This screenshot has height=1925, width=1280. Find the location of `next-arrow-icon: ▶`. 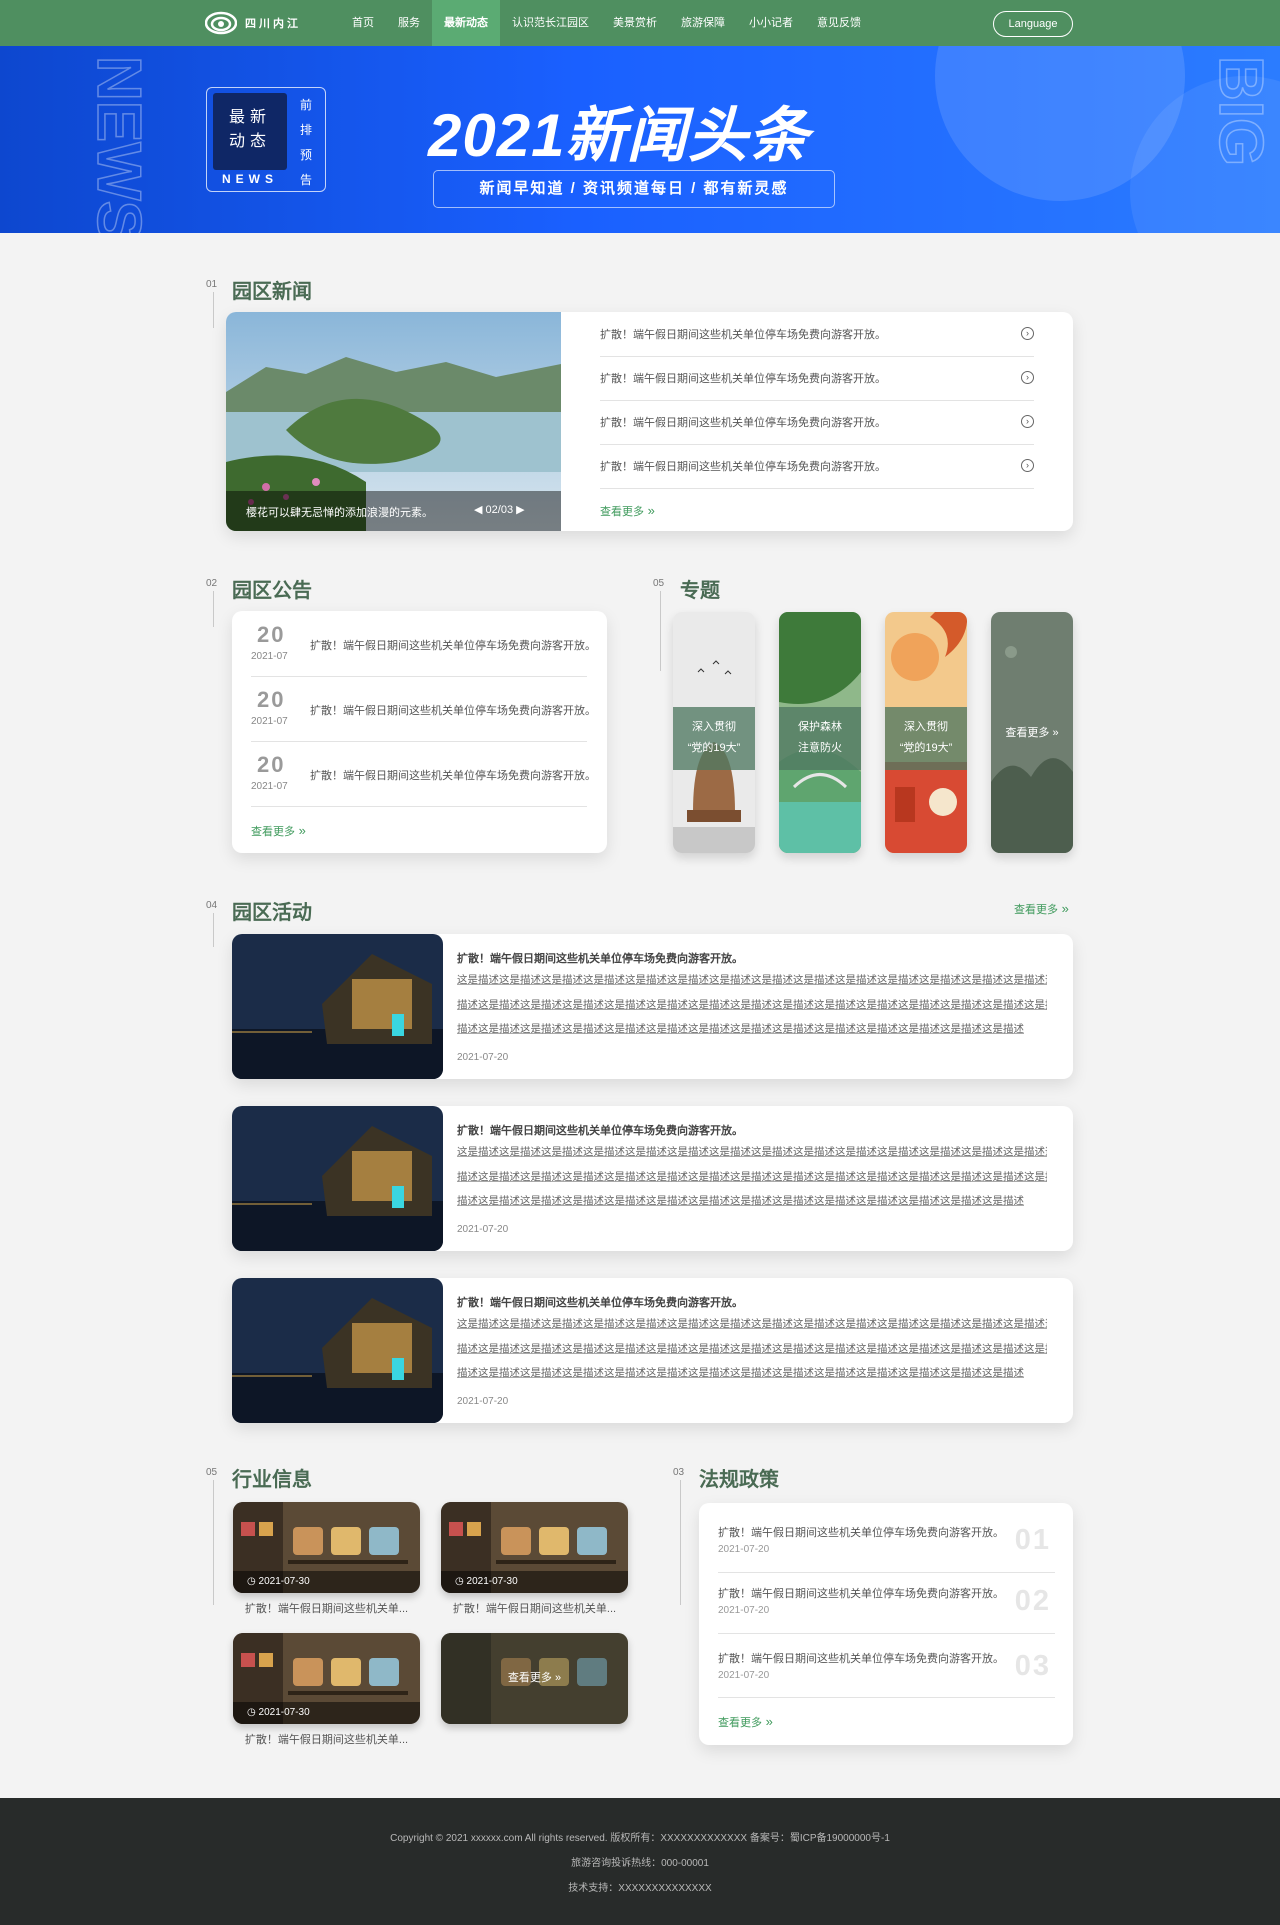

next-arrow-icon: ▶ is located at coordinates (520, 510).